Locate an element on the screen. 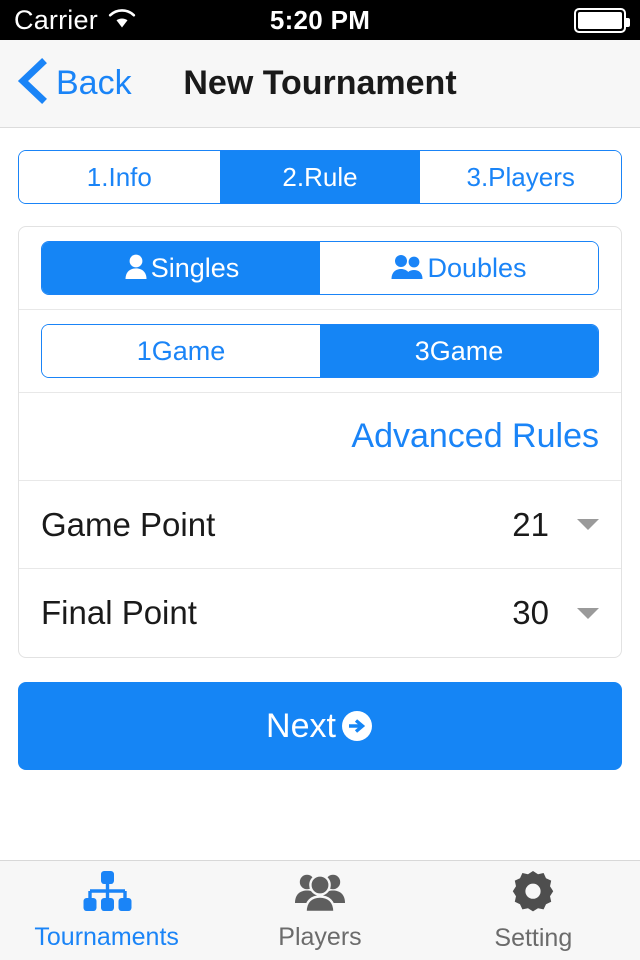 This screenshot has height=960, width=640. tab-tournaments: Tournaments is located at coordinates (106, 910).